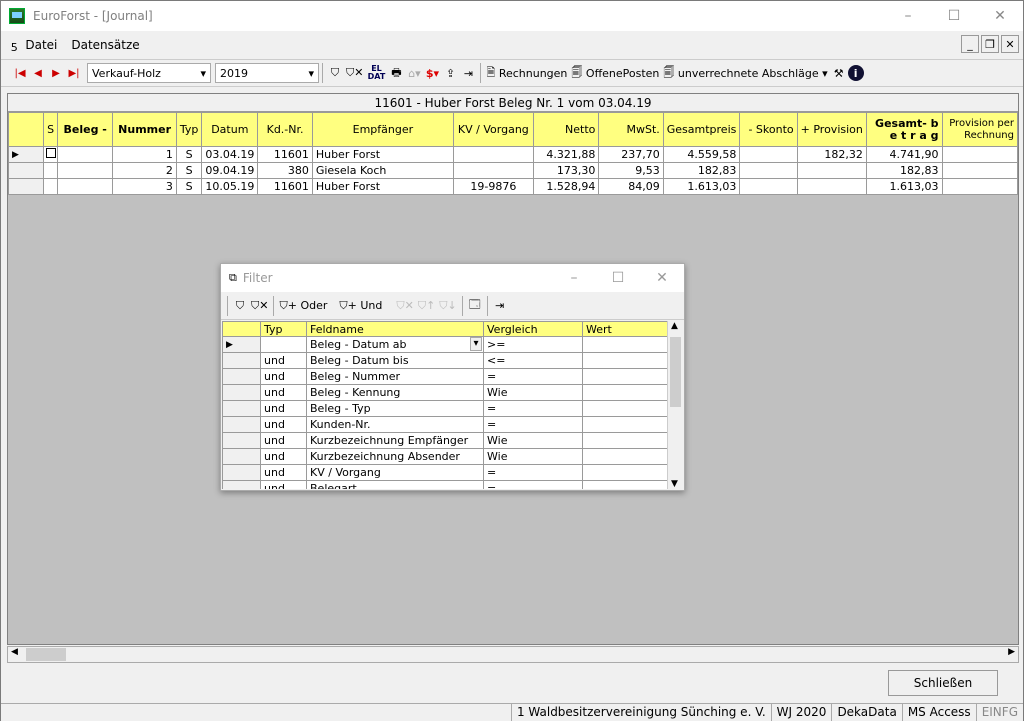  What do you see at coordinates (354, 73) in the screenshot?
I see `filter-clear-icon: ⛉✕` at bounding box center [354, 73].